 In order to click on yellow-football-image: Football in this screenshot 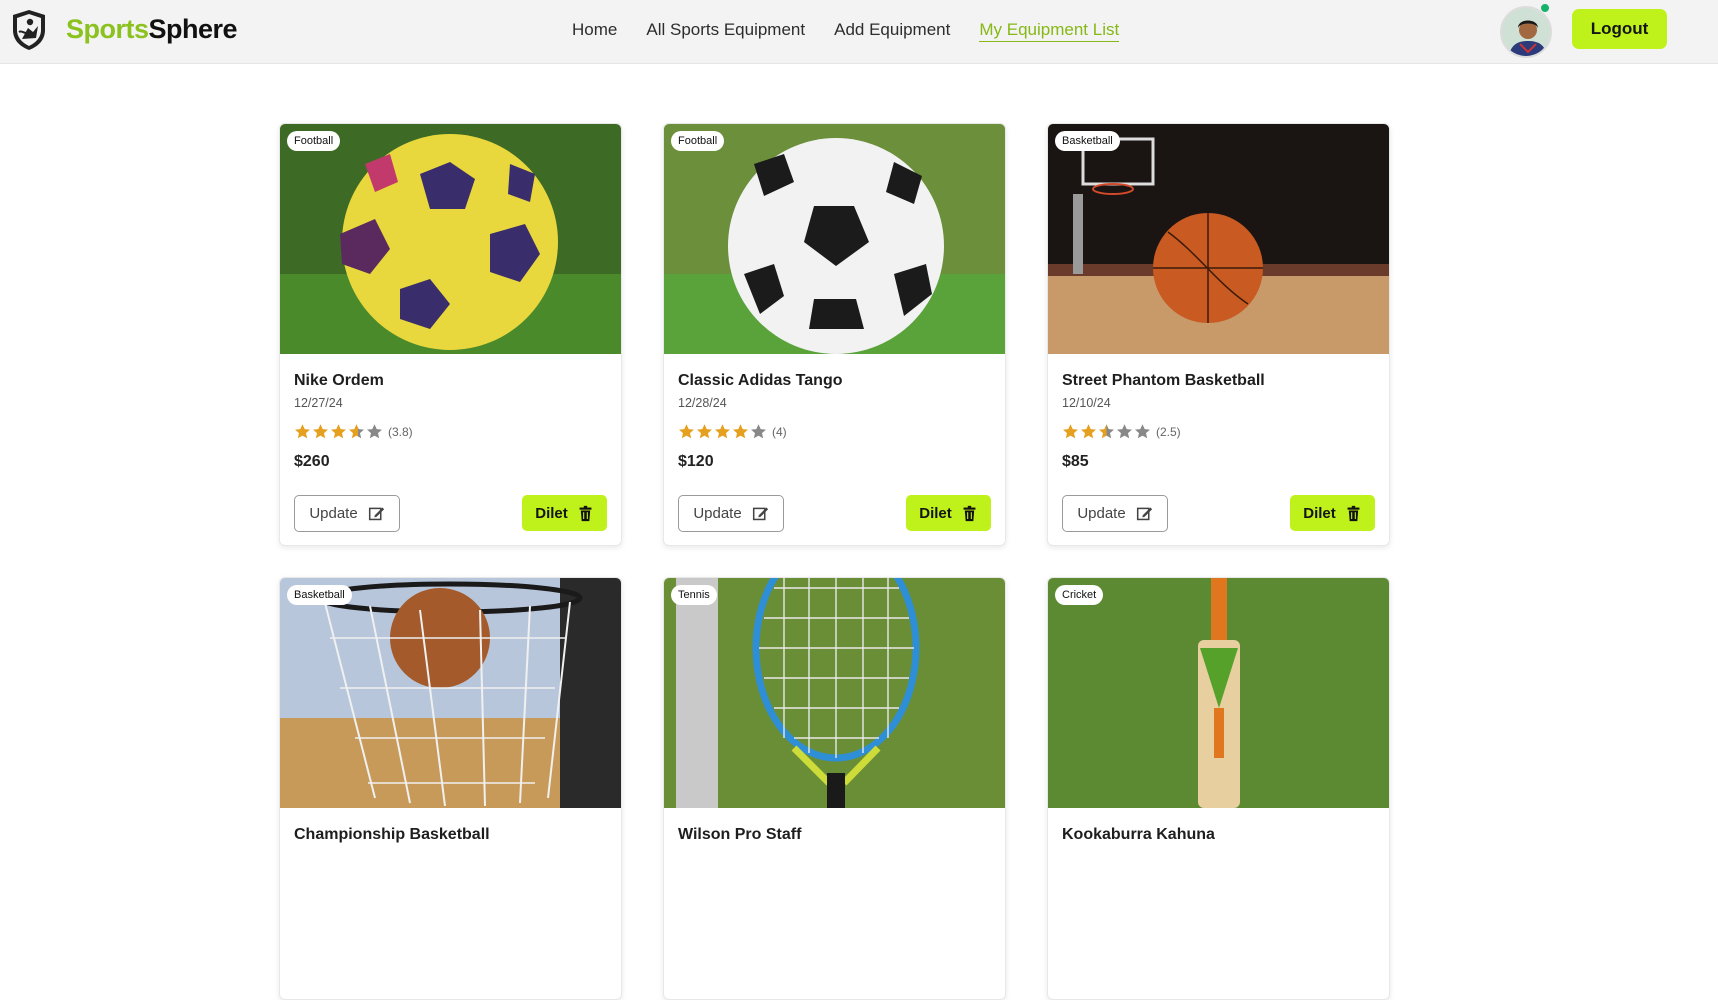, I will do `click(450, 239)`.